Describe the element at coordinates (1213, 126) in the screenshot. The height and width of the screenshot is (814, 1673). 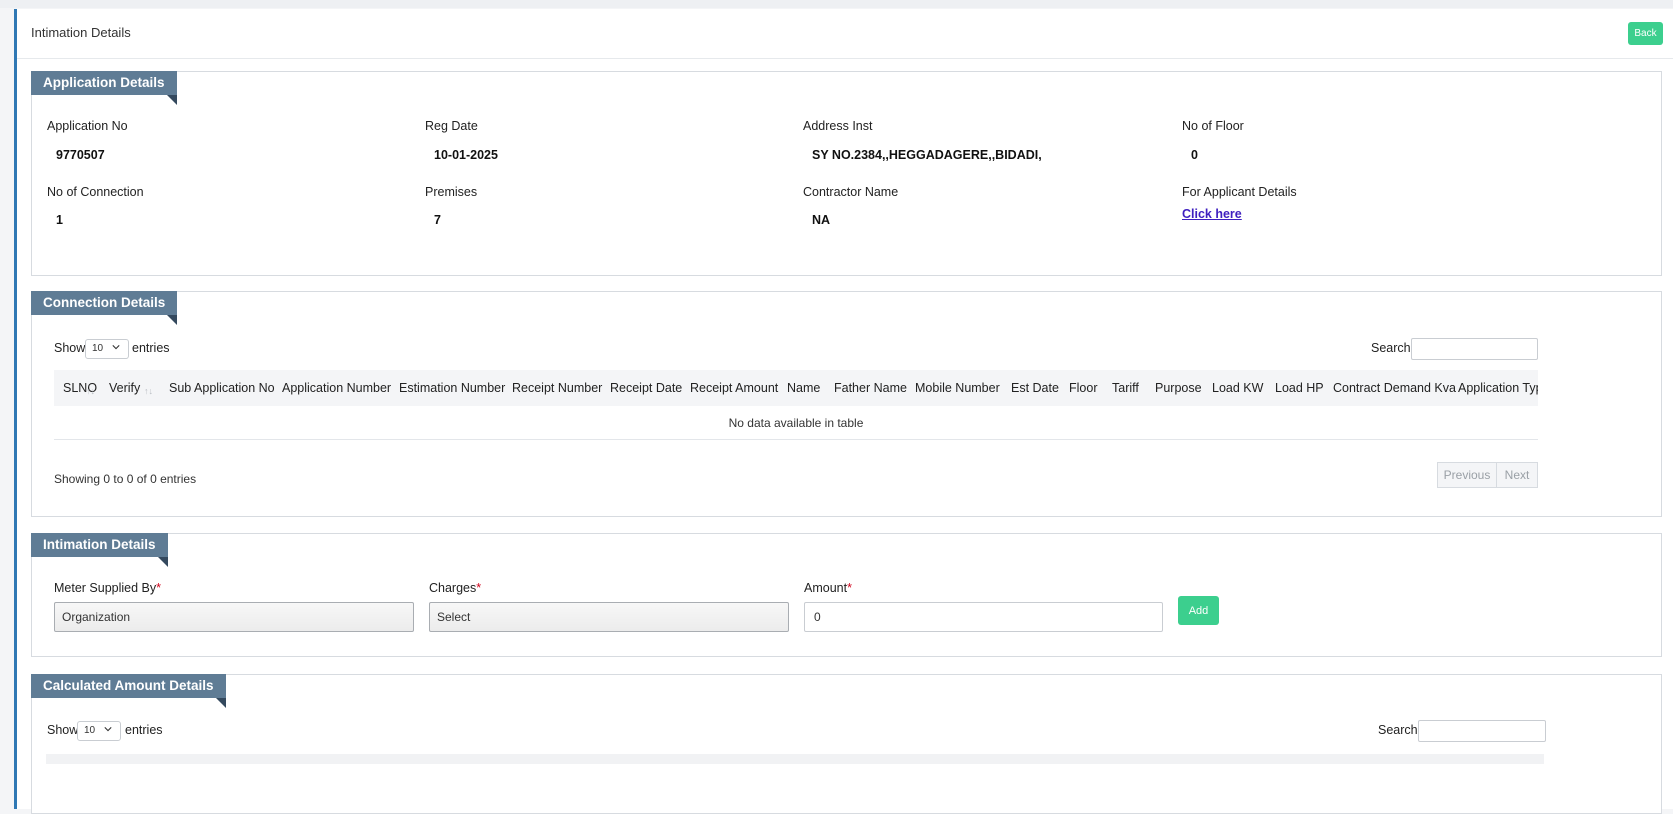
I see `no-of-floor-label: No of Floor` at that location.